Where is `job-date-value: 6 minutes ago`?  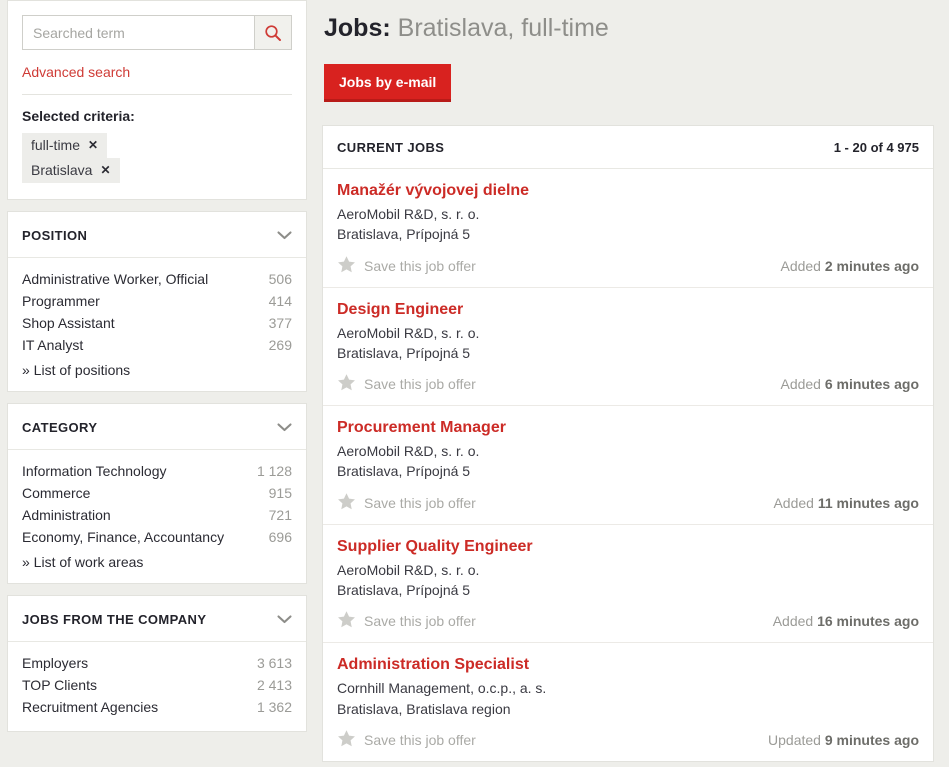
job-date-value: 6 minutes ago is located at coordinates (871, 384).